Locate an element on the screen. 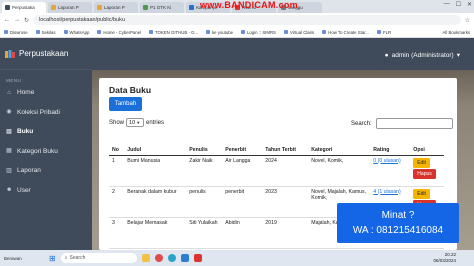 This screenshot has height=266, width=474. brand: Perpustakaan is located at coordinates (46, 54).